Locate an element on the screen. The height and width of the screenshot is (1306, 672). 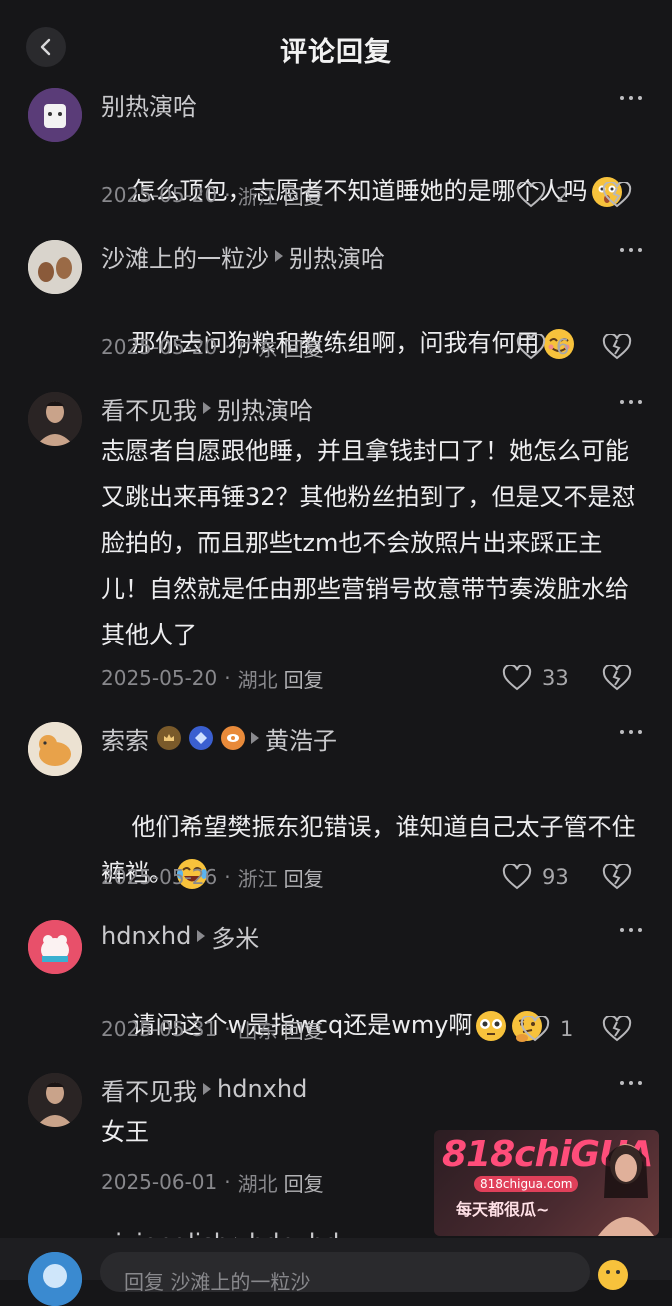
ad-site: 818chigua.com is located at coordinates (526, 1184).